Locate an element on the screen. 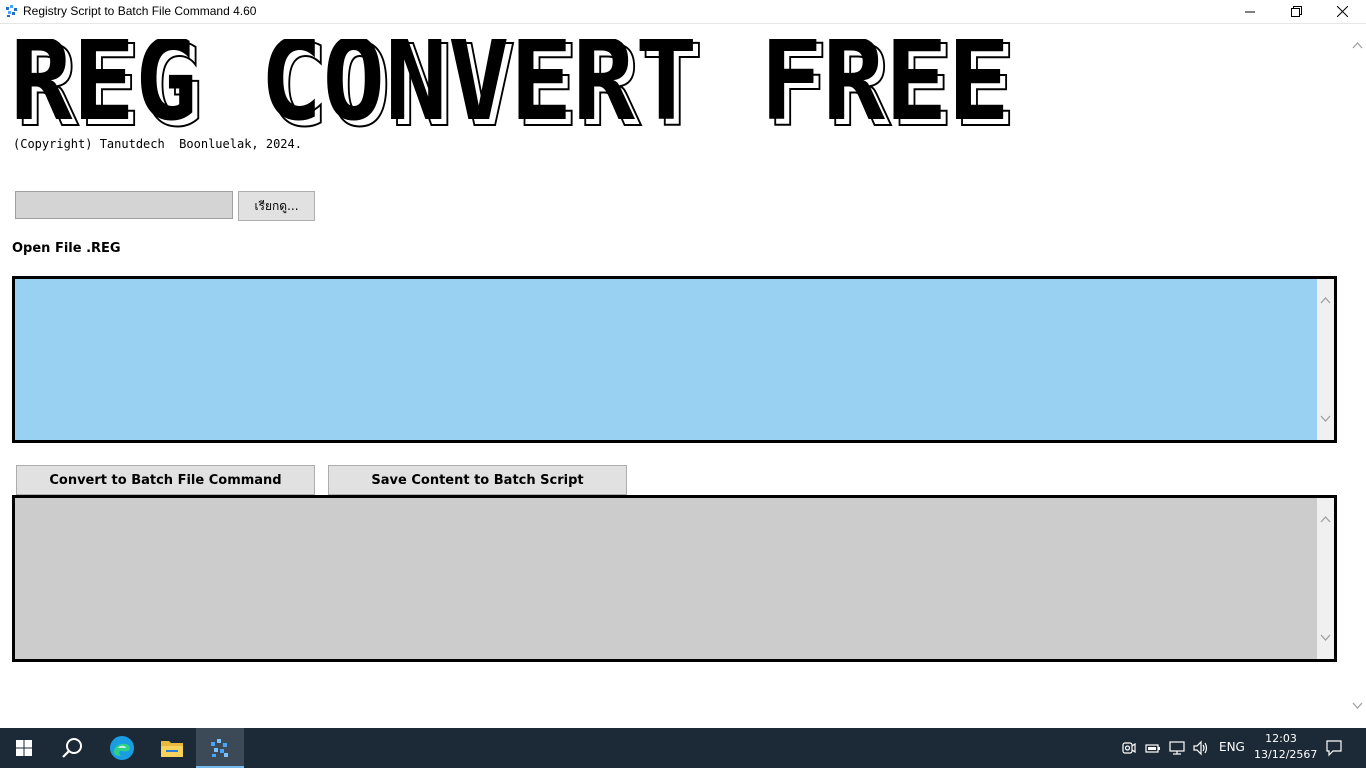 The image size is (1366, 768). file-explorer-icon is located at coordinates (172, 749).